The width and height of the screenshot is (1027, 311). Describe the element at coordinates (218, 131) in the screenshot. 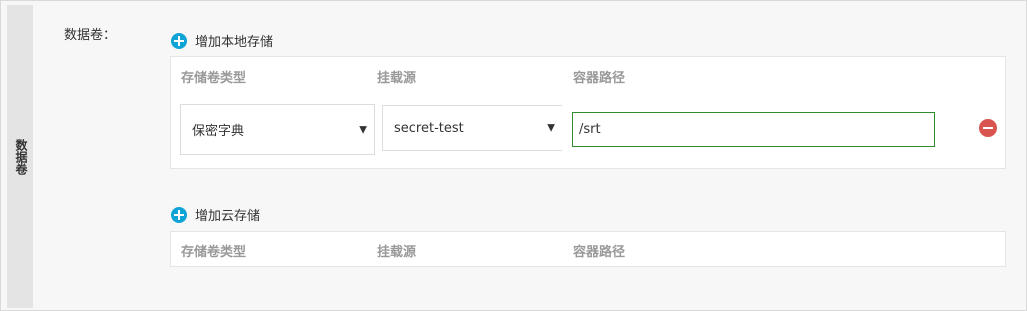

I see `volume-type-value: 保密字典` at that location.